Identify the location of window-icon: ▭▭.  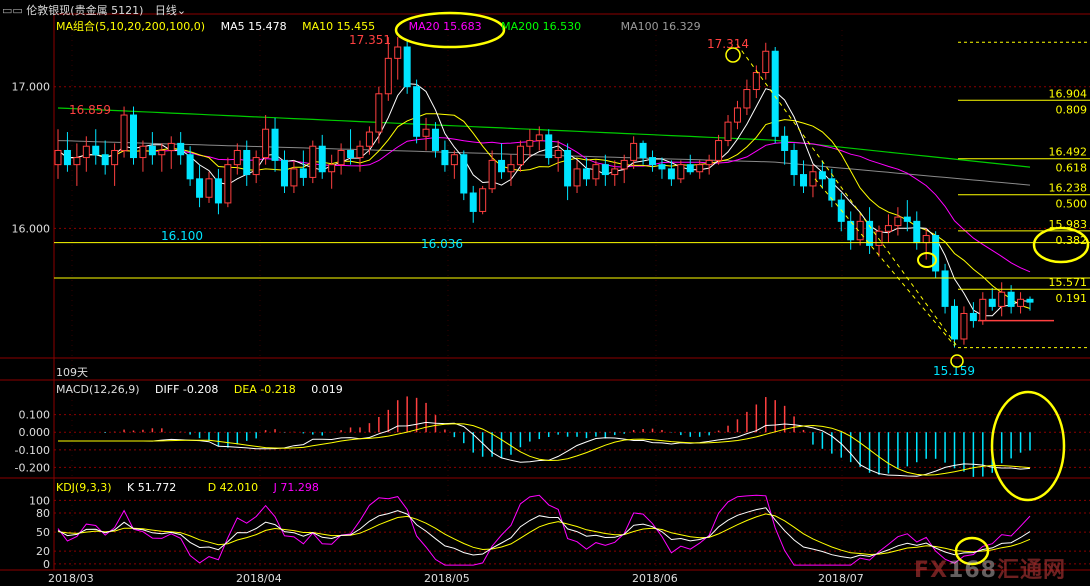
(12, 10).